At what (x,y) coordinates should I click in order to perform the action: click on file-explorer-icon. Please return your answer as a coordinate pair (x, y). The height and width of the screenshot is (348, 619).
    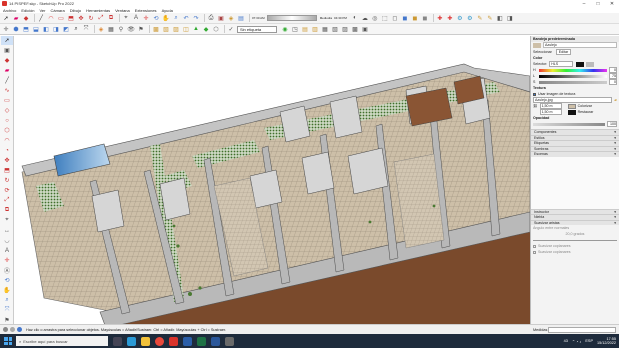
    Looking at the image, I should click on (145, 341).